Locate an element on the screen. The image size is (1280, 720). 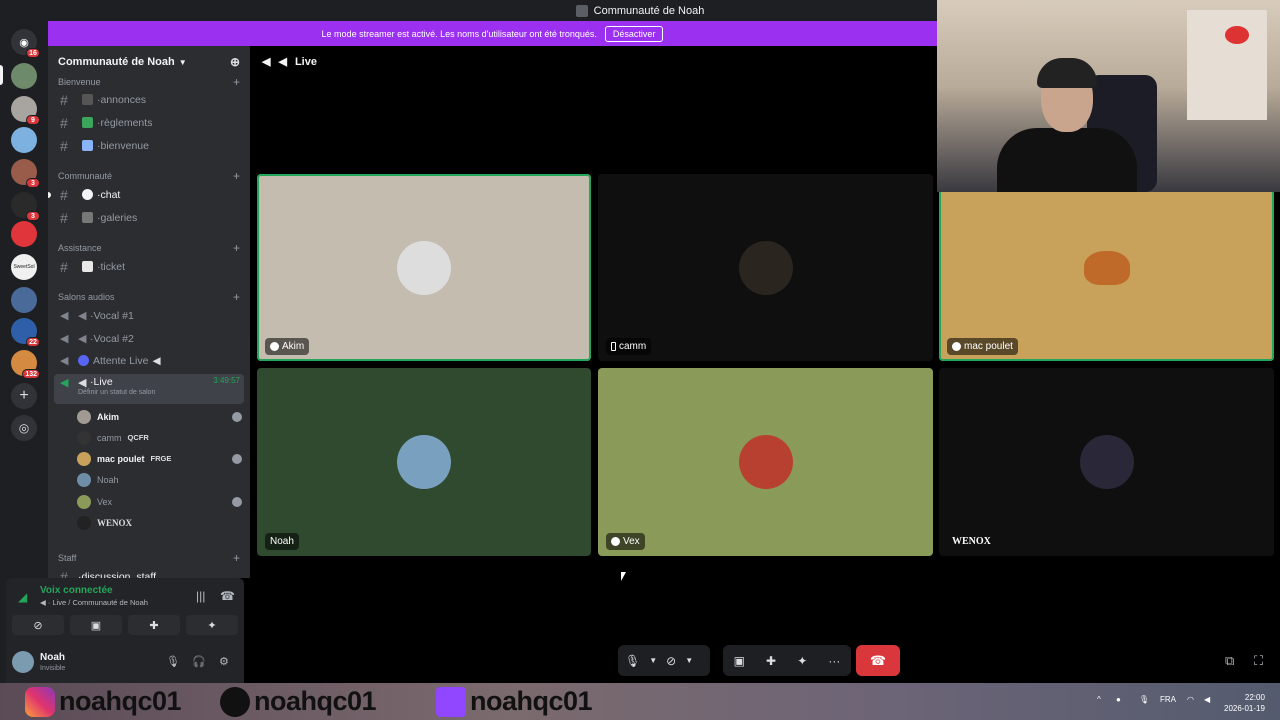
camera-off-button: ⊘ is located at coordinates (38, 625).